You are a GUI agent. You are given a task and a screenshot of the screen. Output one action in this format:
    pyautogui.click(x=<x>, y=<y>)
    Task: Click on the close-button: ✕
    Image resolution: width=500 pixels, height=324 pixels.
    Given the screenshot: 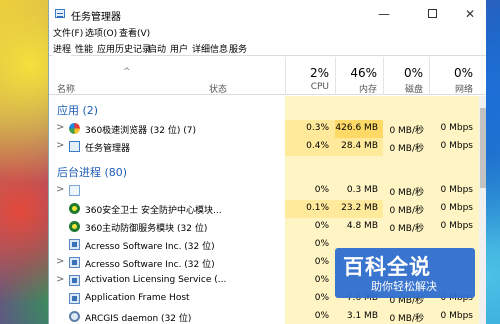 What is the action you would take?
    pyautogui.click(x=469, y=14)
    